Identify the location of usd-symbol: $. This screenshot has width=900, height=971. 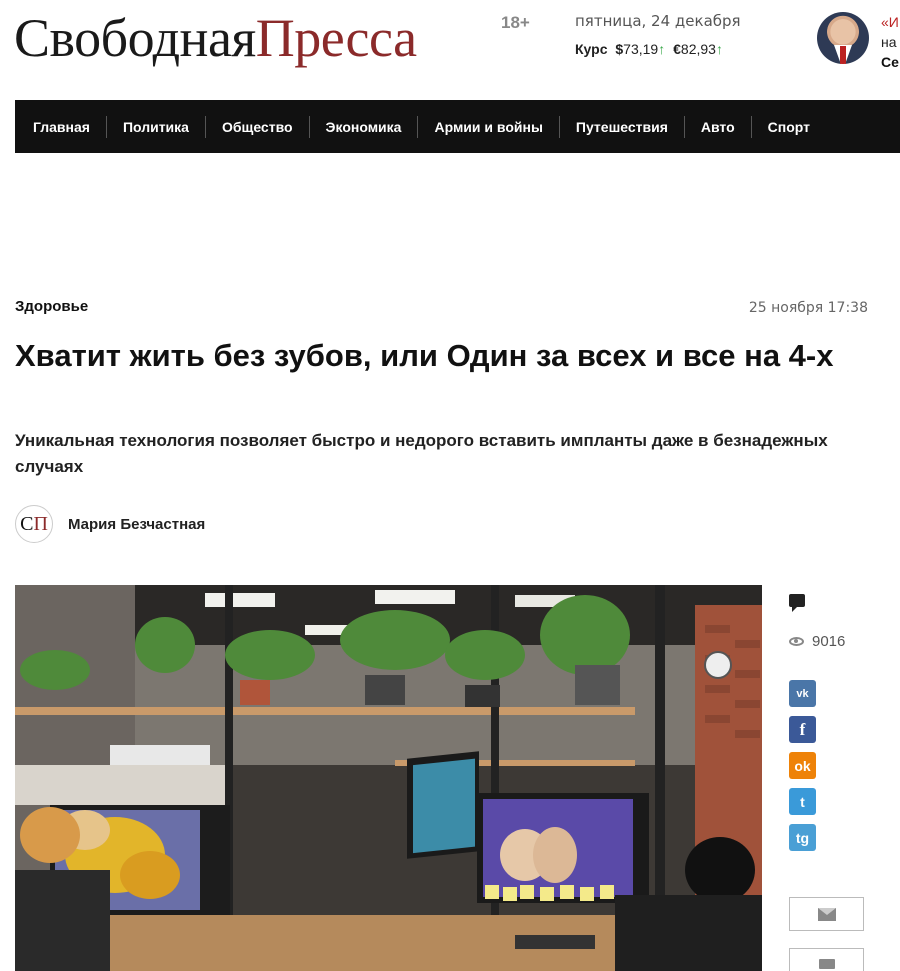
(619, 49).